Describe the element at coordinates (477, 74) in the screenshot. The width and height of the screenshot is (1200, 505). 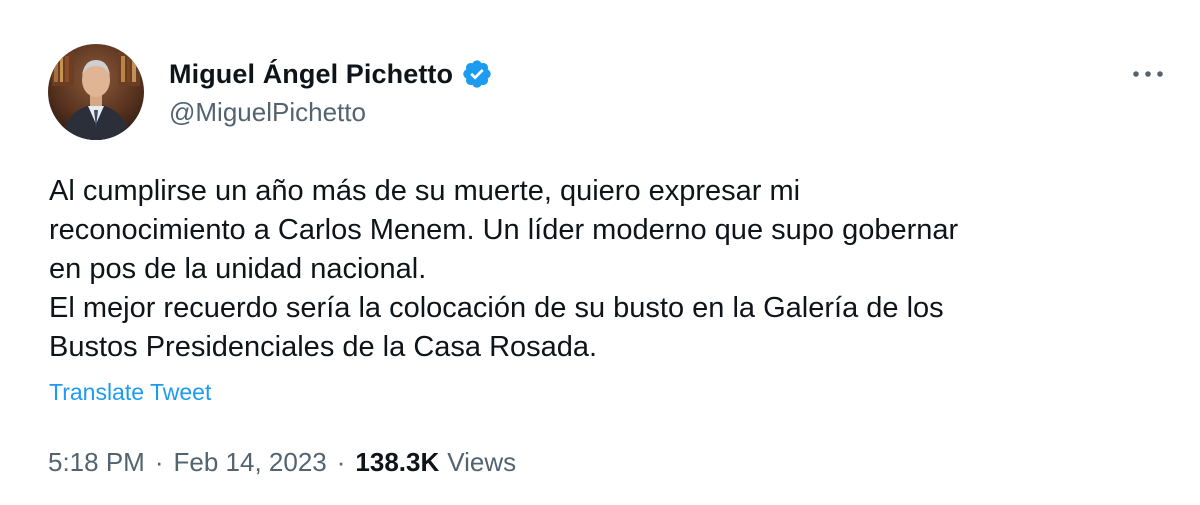
I see `verified-badge-icon` at that location.